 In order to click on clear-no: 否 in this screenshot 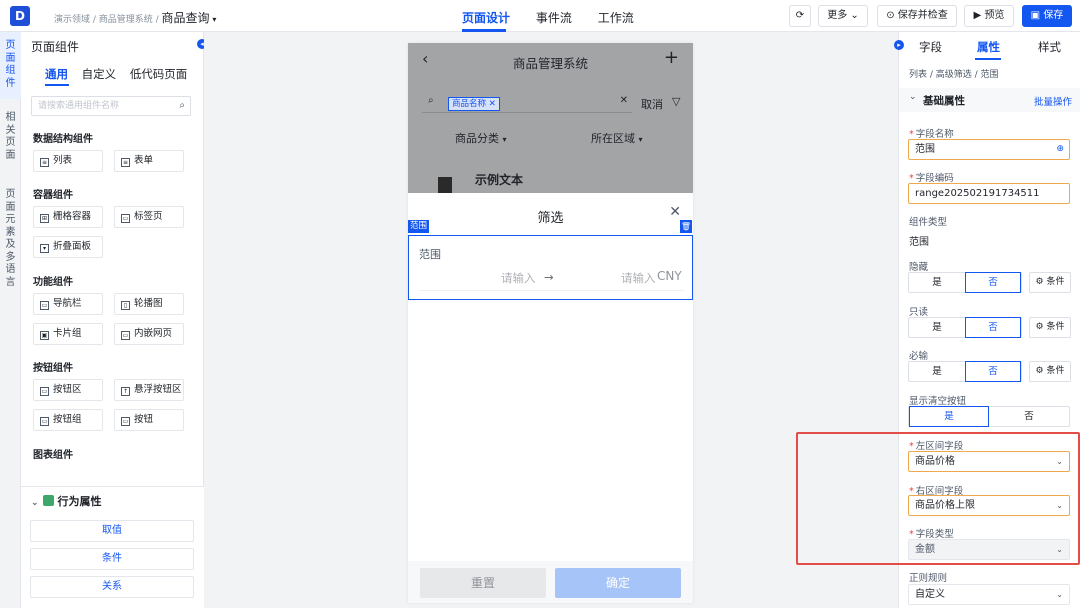, I will do `click(1029, 416)`.